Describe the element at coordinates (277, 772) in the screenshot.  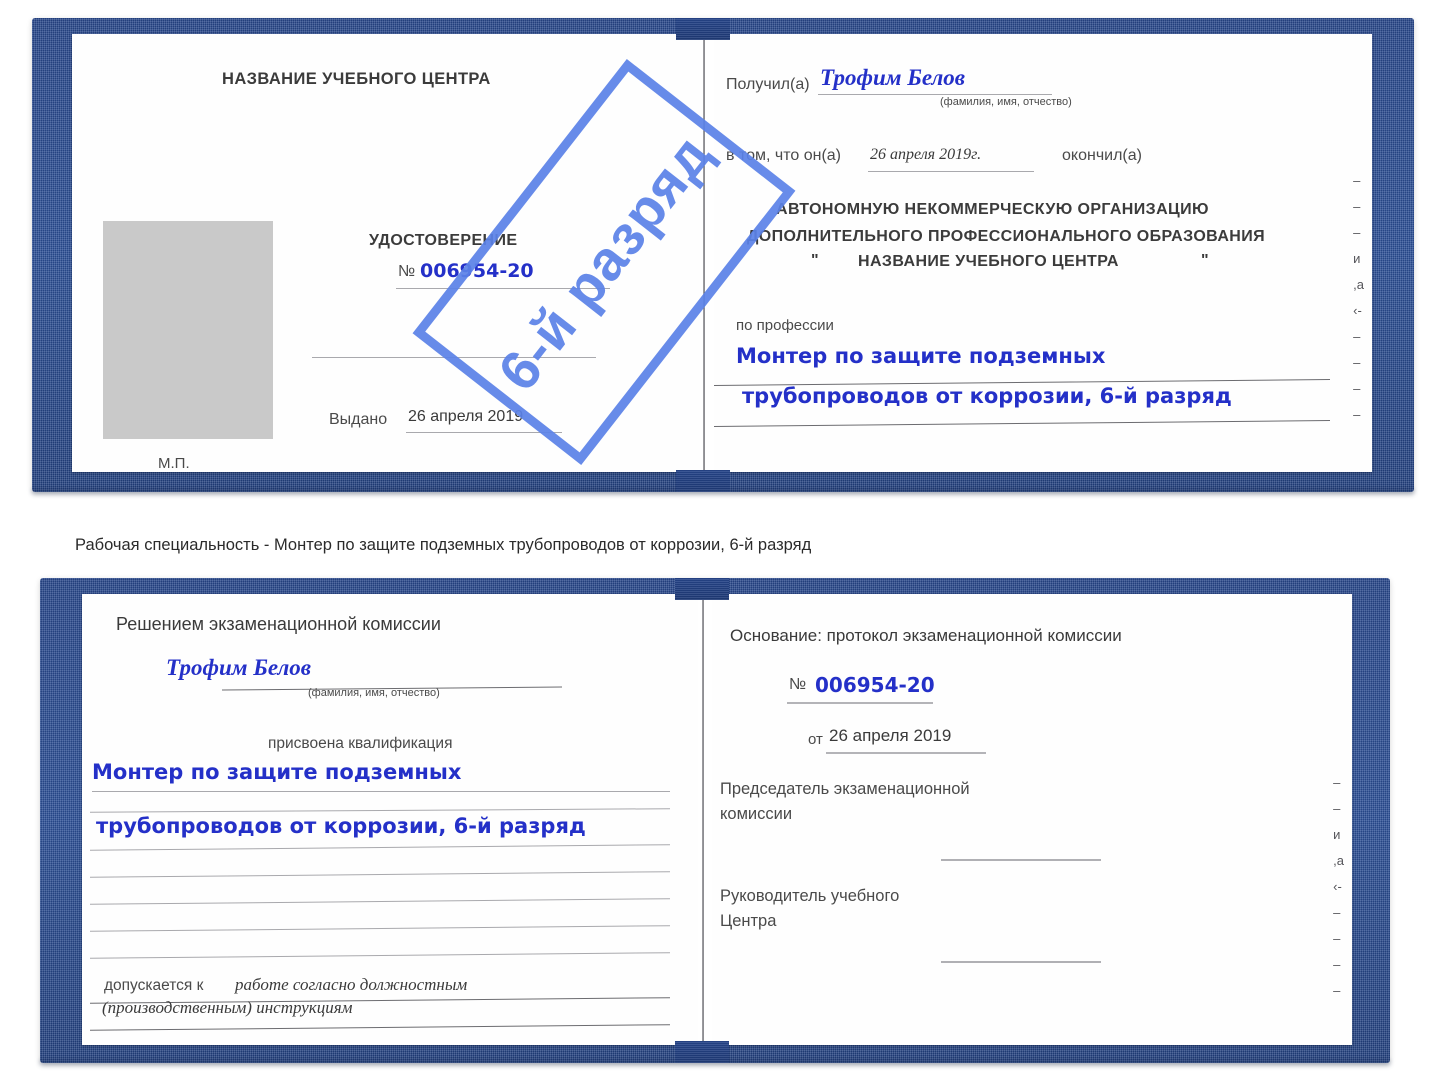
I see `bottom-left-qualification-line1: Монтер по защите подземных` at that location.